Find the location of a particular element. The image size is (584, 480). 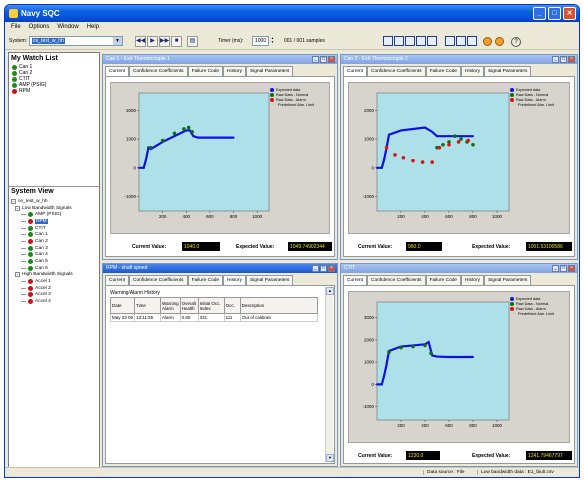

status-alarm-icon is located at coordinates (30, 241).